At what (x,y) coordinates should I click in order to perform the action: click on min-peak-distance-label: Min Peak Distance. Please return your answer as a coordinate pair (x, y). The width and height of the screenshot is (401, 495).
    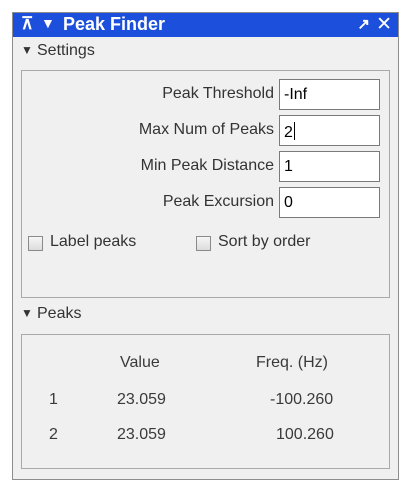
    Looking at the image, I should click on (207, 165).